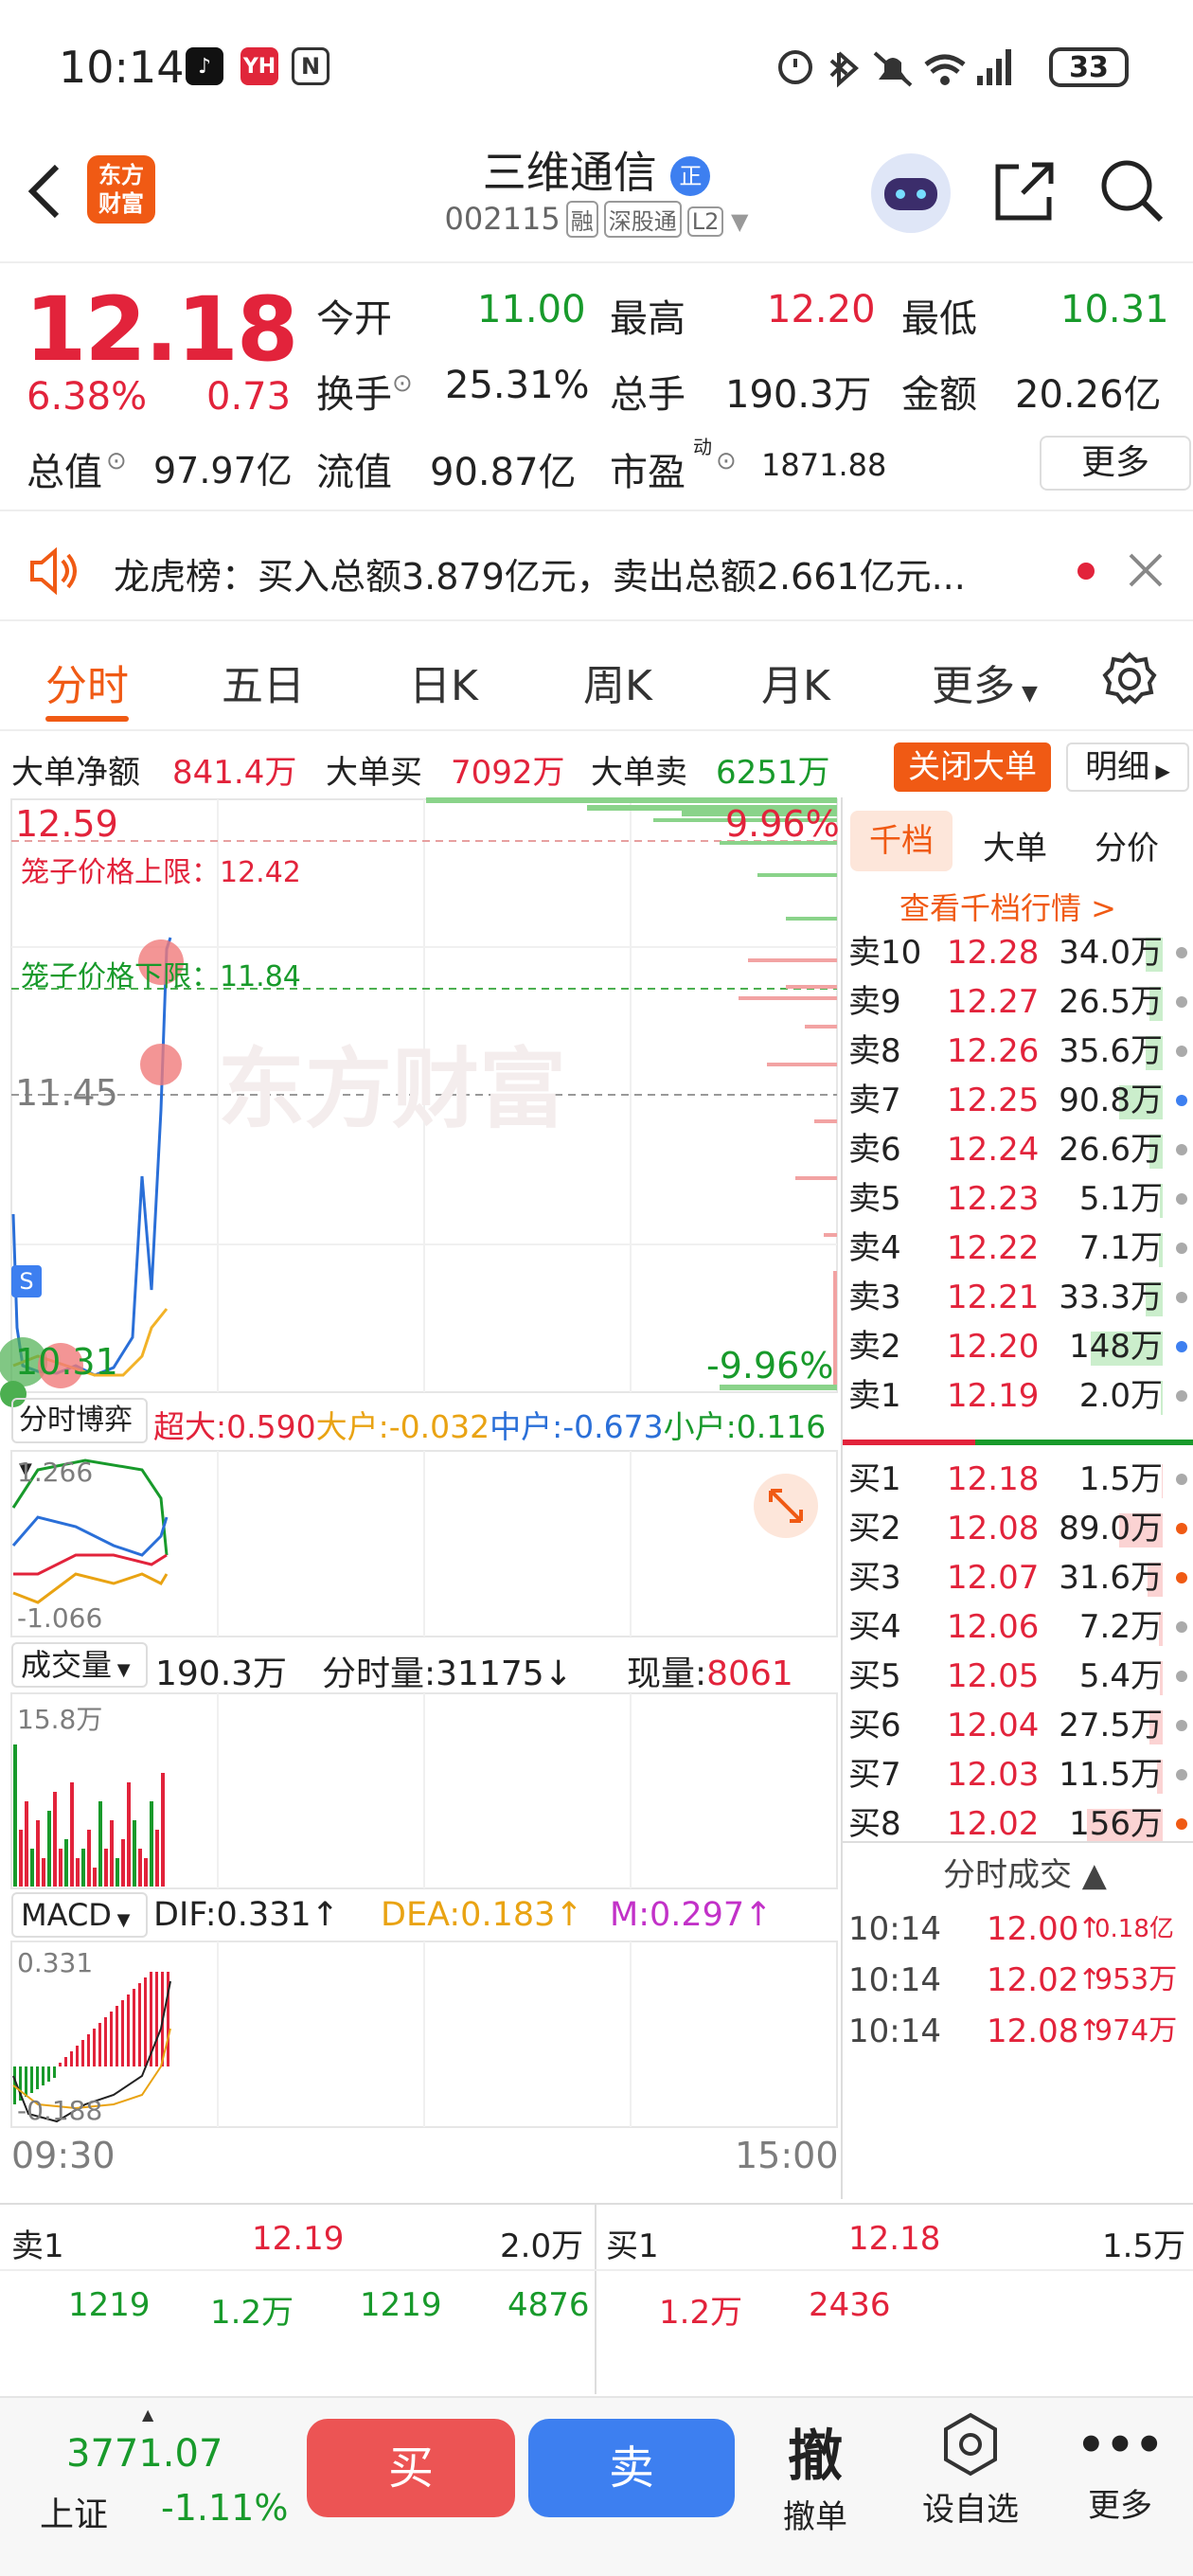 Image resolution: width=1193 pixels, height=2576 pixels. Describe the element at coordinates (1086, 571) in the screenshot. I see `unread-dot` at that location.